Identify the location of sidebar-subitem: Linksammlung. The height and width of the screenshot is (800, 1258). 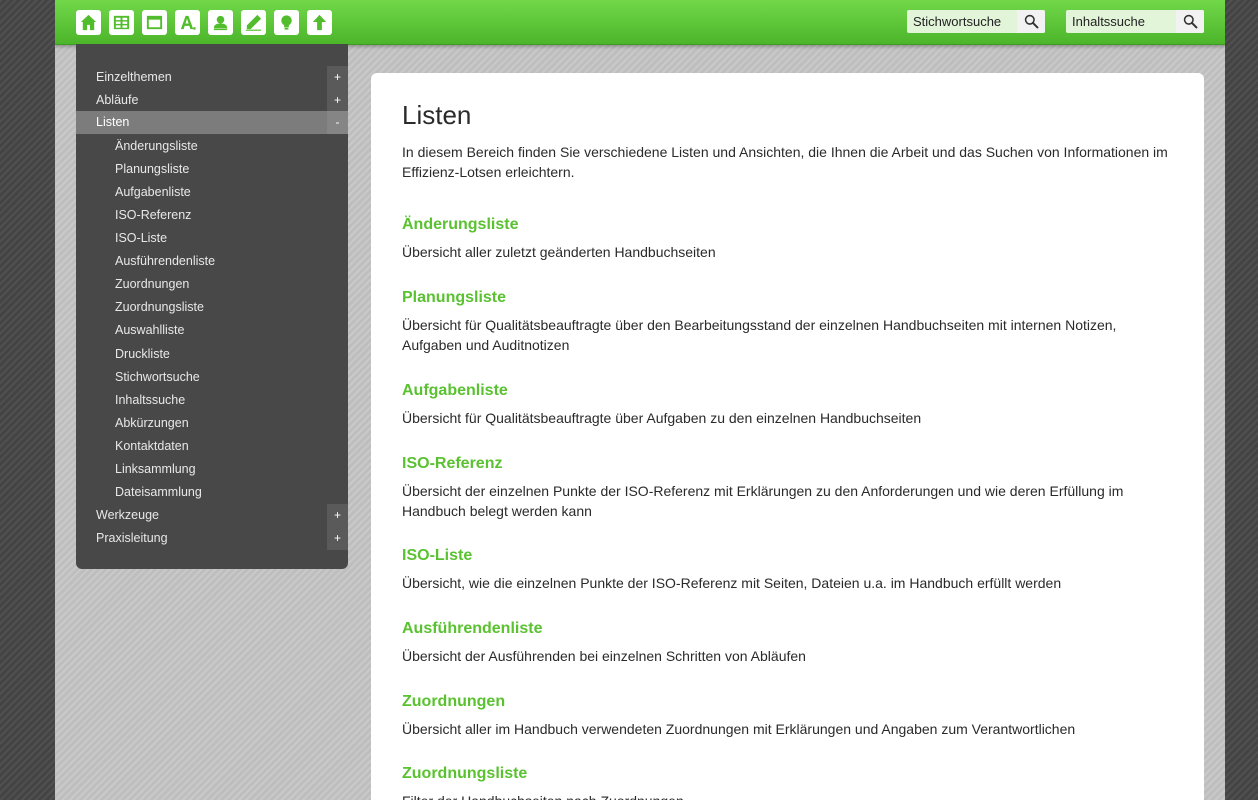
(212, 469).